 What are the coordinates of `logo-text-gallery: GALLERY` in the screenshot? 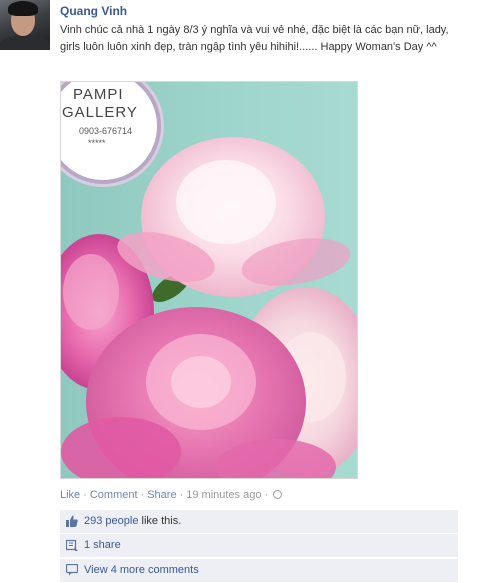 It's located at (100, 112).